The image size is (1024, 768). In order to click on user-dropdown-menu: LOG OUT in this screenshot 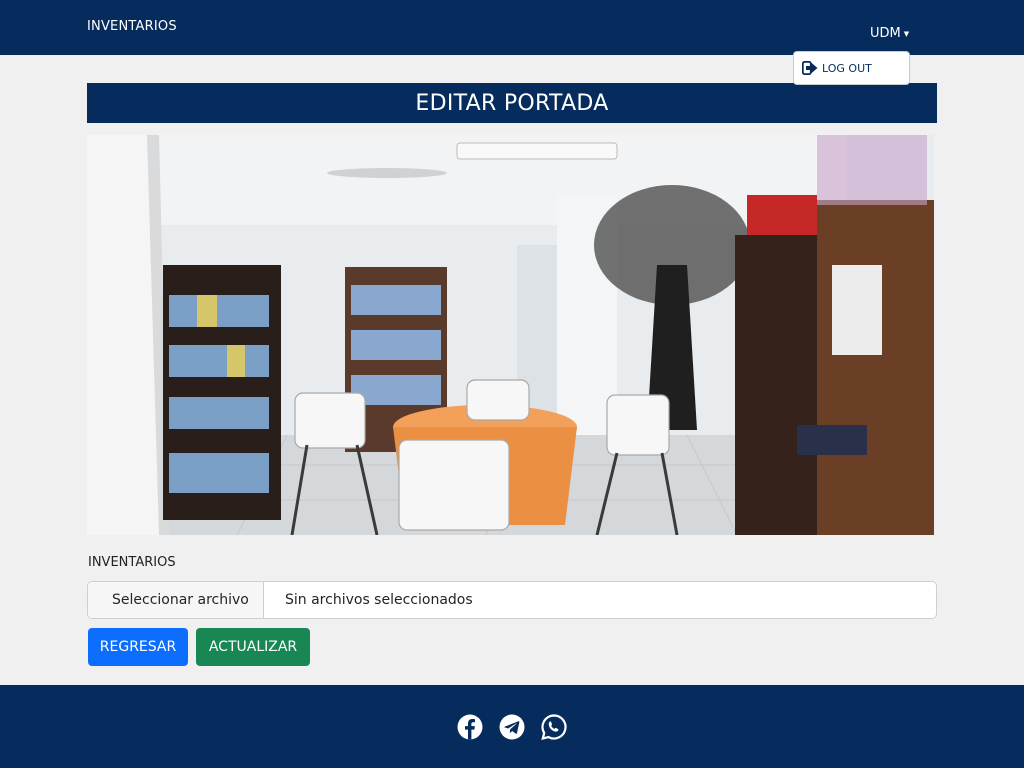, I will do `click(851, 68)`.